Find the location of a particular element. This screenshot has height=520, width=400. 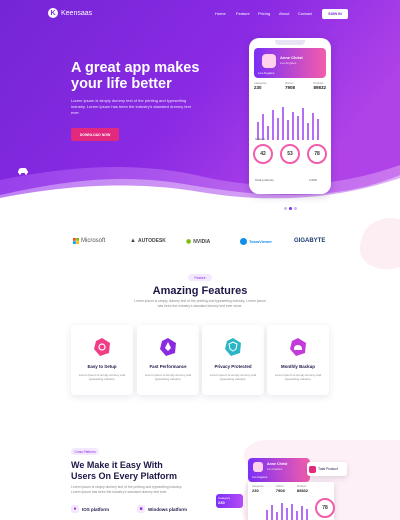

carousel-dot-active is located at coordinates (290, 208).